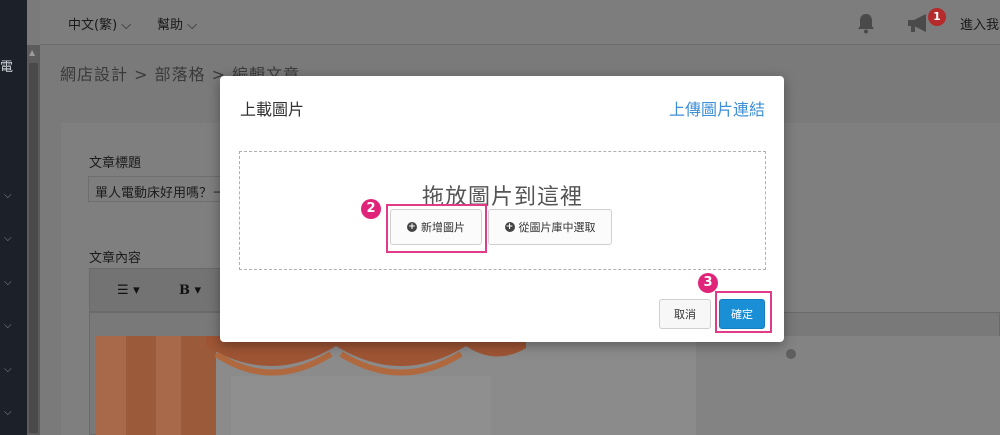  What do you see at coordinates (115, 258) in the screenshot?
I see `content-label: 文章內容` at bounding box center [115, 258].